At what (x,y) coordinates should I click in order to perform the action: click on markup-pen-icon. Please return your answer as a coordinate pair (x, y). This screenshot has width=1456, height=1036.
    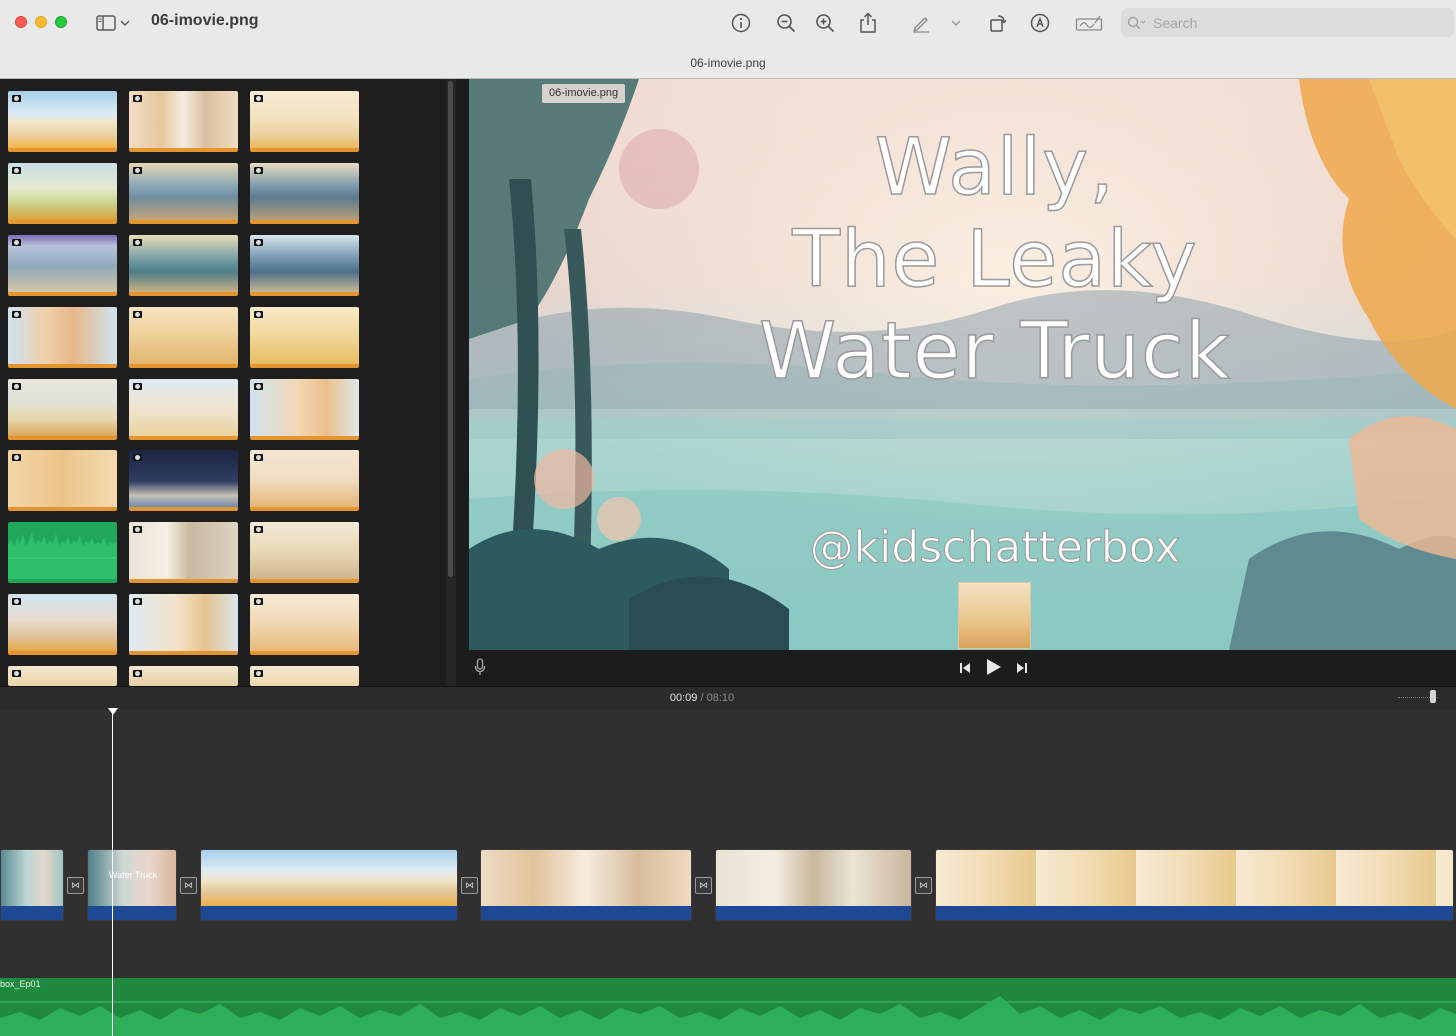
    Looking at the image, I should click on (921, 25).